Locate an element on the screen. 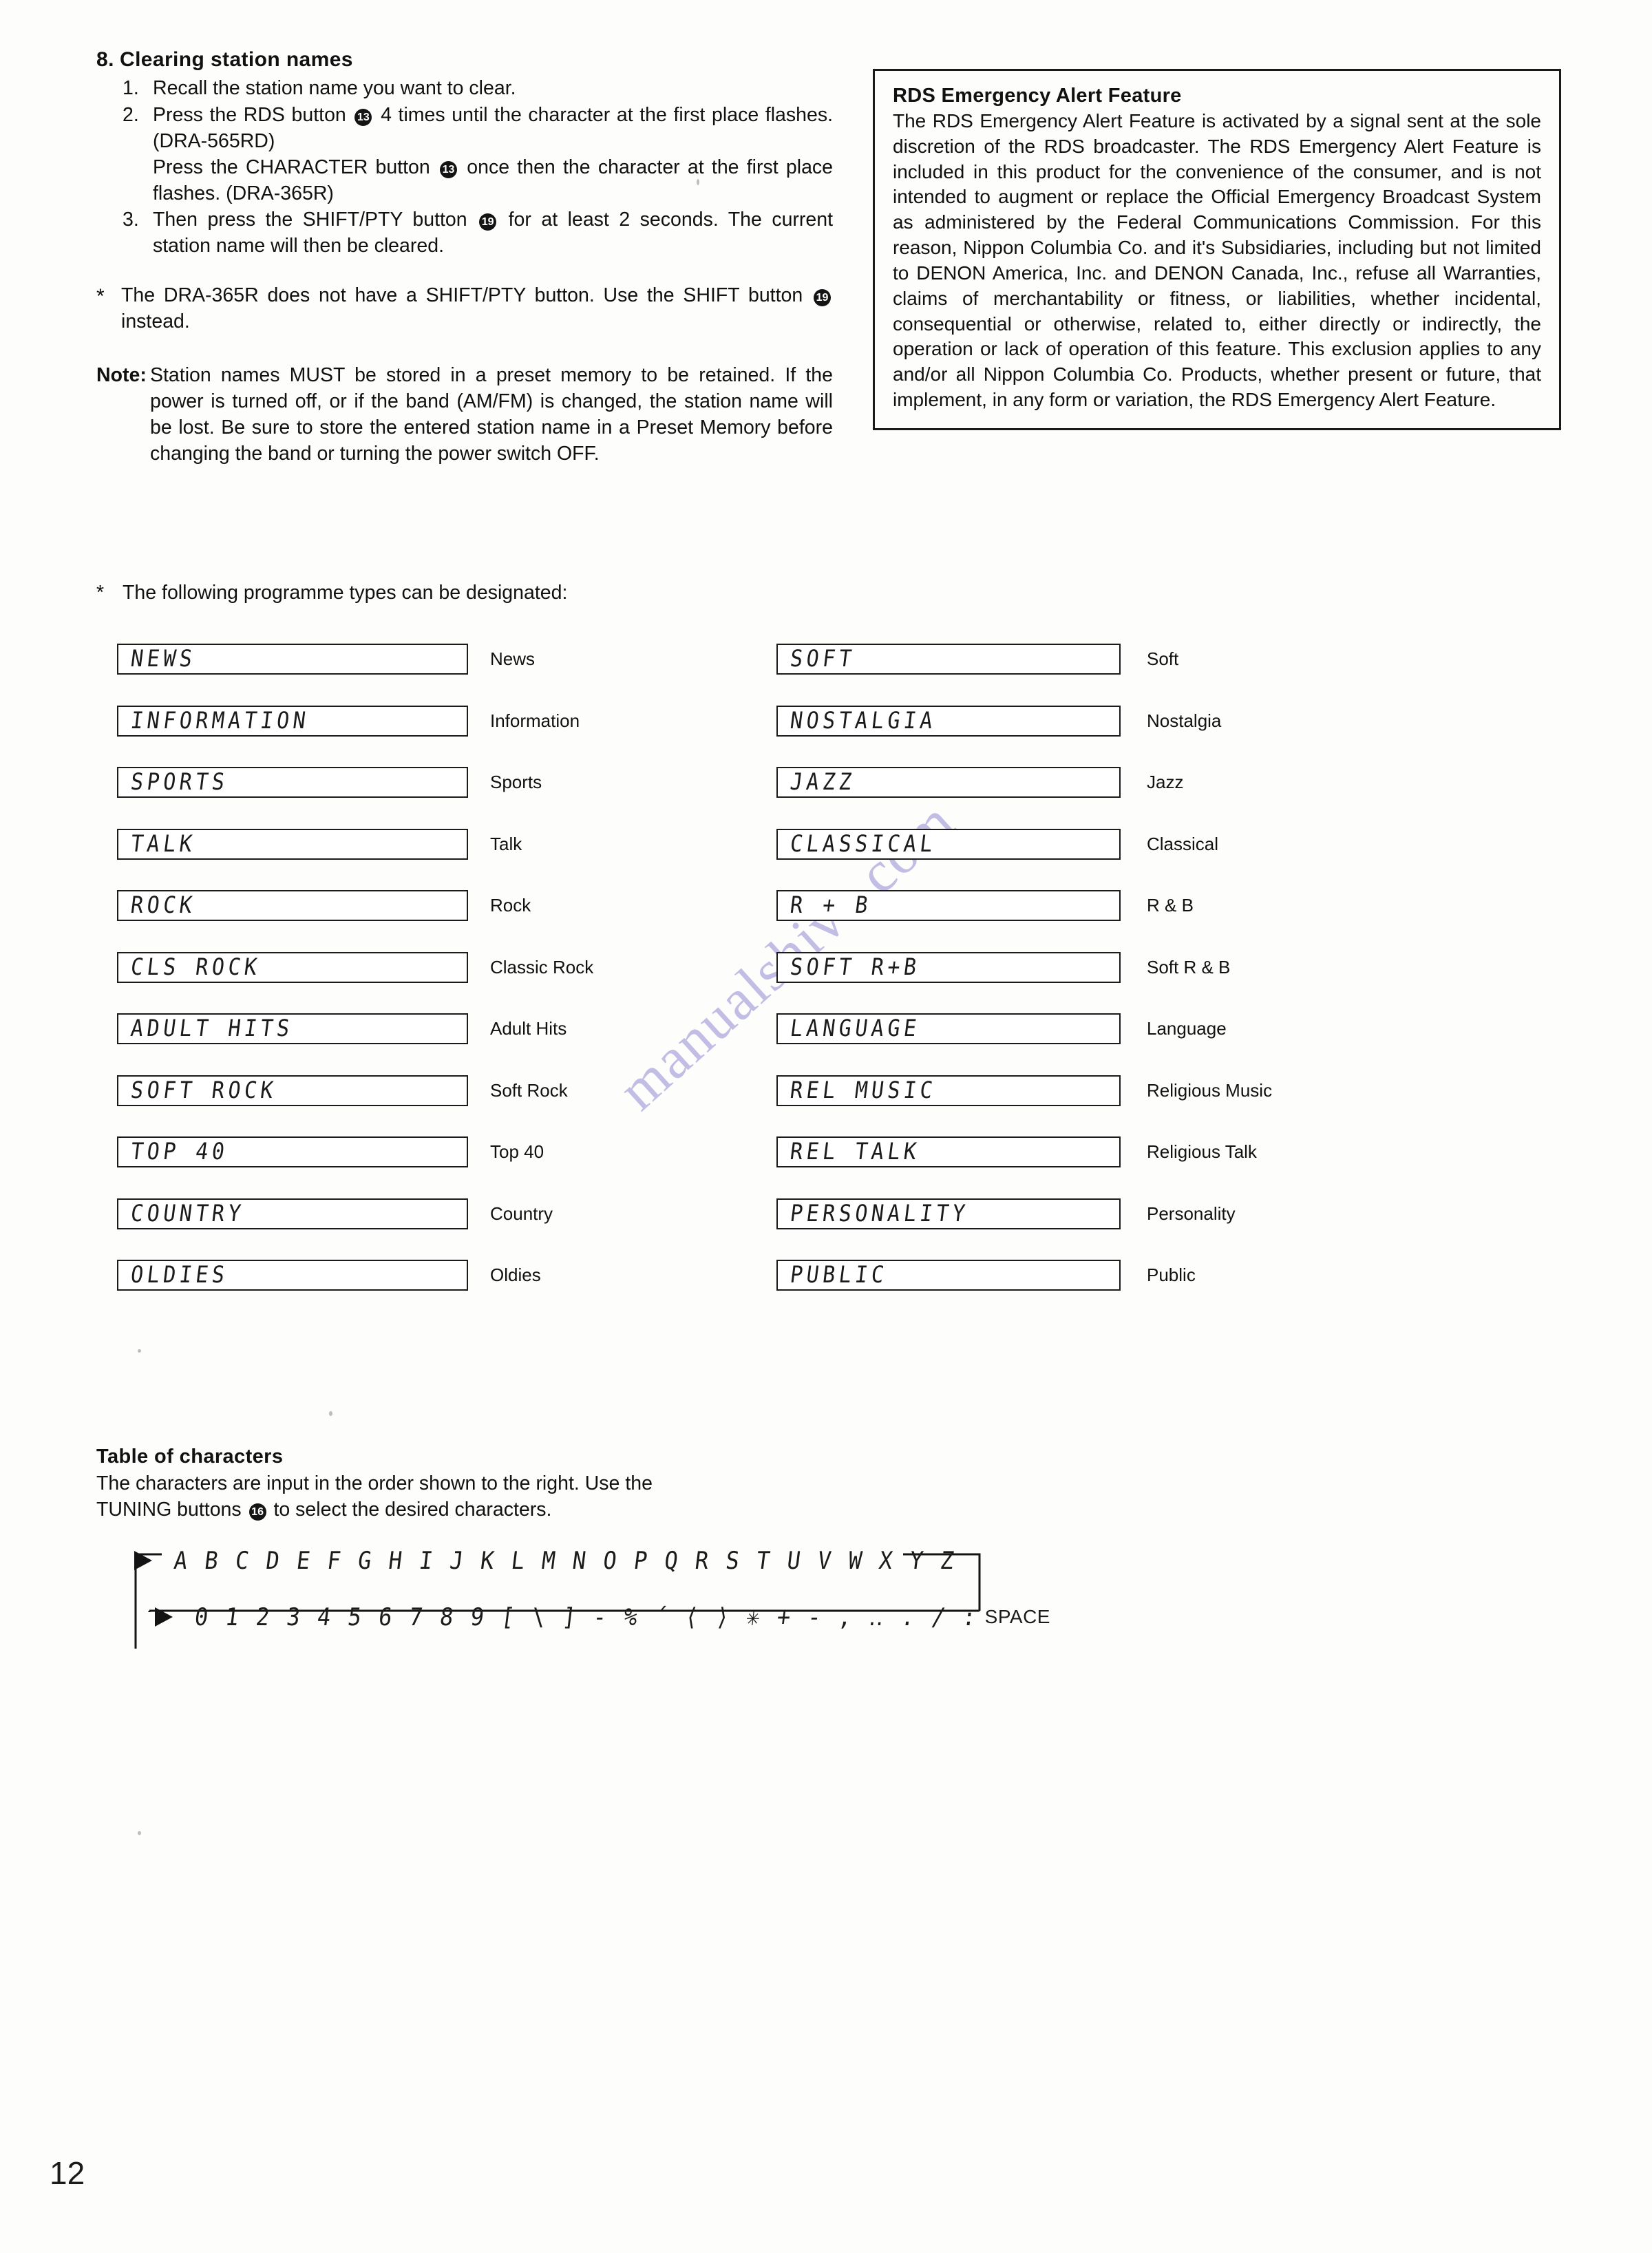 This screenshot has width=1652, height=2253. lcd-display: SOFT R+B is located at coordinates (949, 967).